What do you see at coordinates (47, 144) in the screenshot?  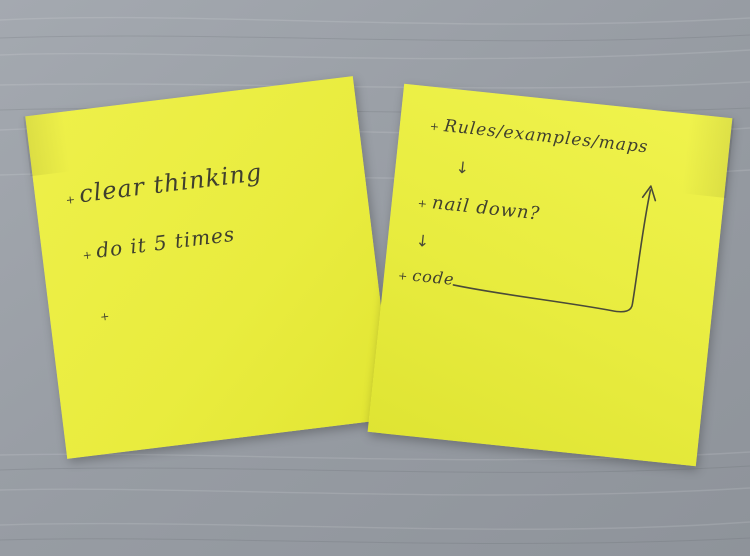 I see `note-curl-shadow` at bounding box center [47, 144].